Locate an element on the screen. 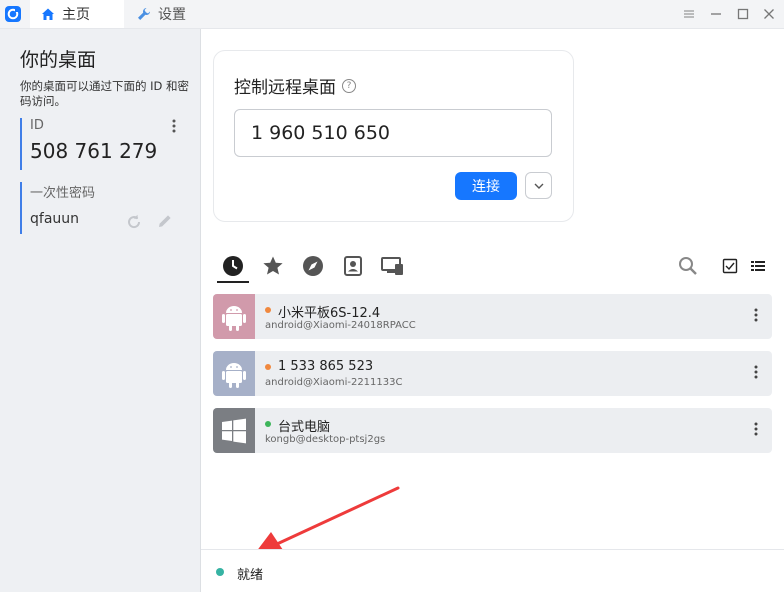 This screenshot has height=593, width=784. group-devices-icon is located at coordinates (392, 266).